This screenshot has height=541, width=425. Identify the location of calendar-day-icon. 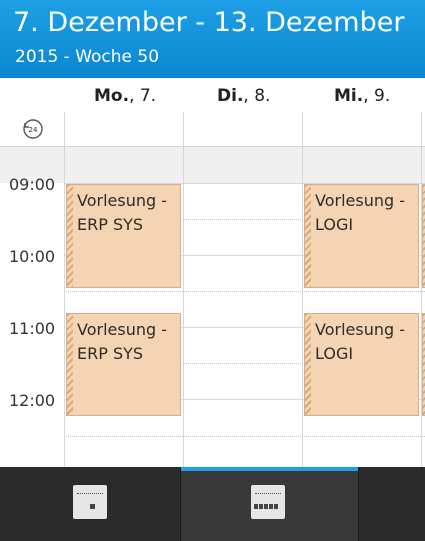
(90, 502).